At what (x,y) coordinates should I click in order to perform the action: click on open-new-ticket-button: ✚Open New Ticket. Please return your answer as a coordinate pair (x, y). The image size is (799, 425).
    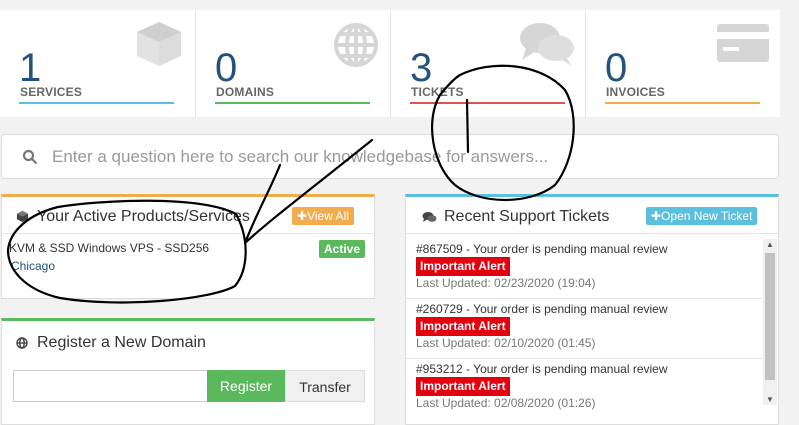
    Looking at the image, I should click on (702, 216).